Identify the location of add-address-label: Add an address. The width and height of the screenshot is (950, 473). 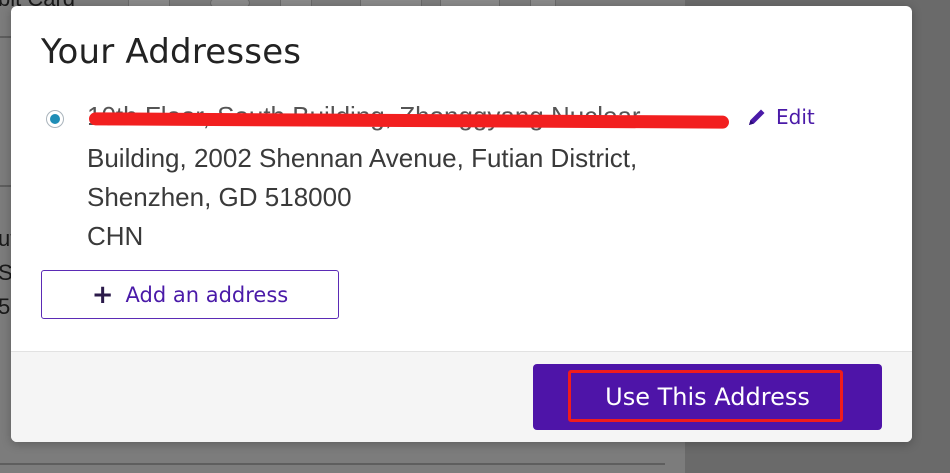
(207, 294).